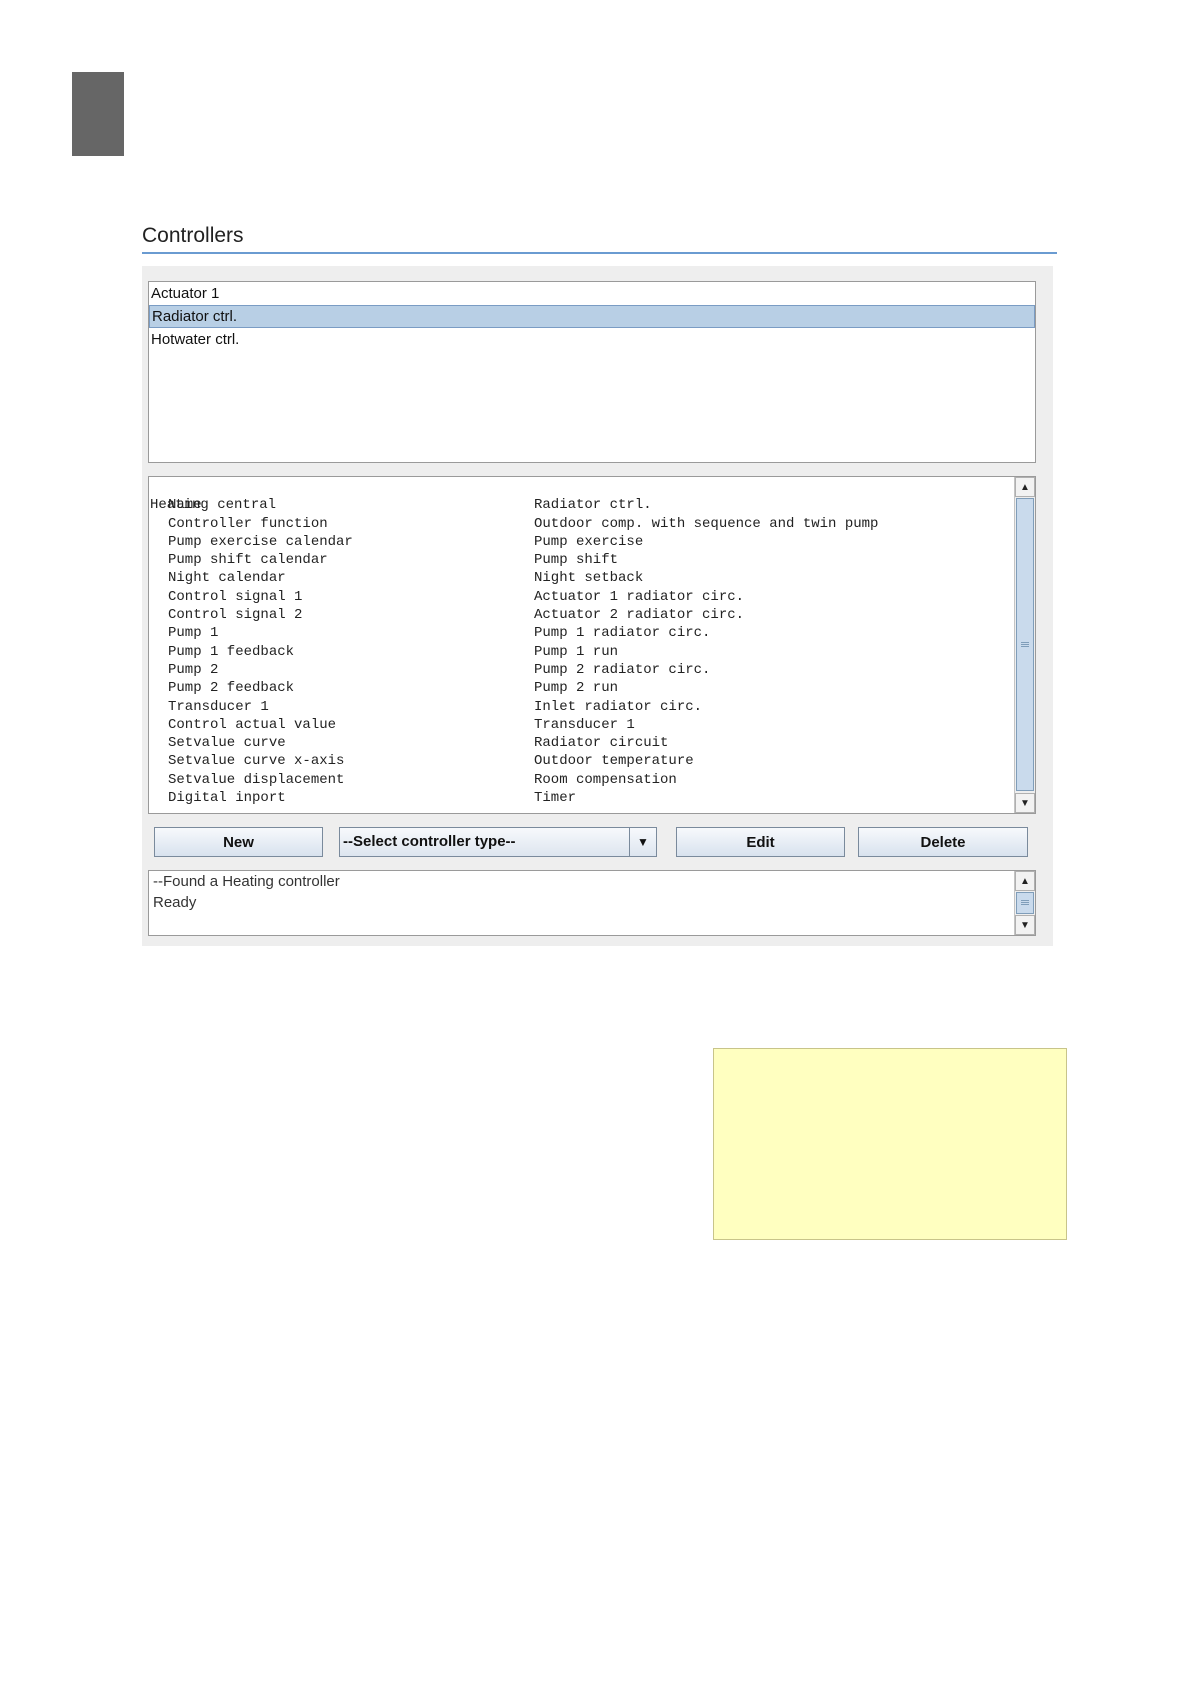 The image size is (1191, 1684). What do you see at coordinates (592, 903) in the screenshot?
I see `status-log: --Found a Heating controller Ready ▲ ▼` at bounding box center [592, 903].